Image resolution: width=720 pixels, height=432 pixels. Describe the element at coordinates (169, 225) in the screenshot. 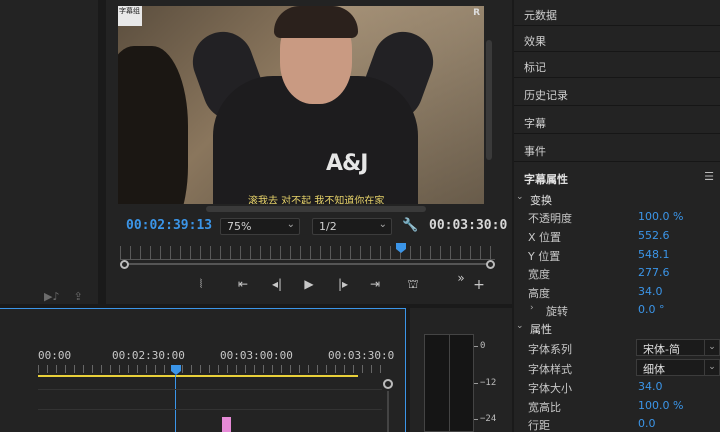

I see `current-timecode: 00:02:39:13` at that location.